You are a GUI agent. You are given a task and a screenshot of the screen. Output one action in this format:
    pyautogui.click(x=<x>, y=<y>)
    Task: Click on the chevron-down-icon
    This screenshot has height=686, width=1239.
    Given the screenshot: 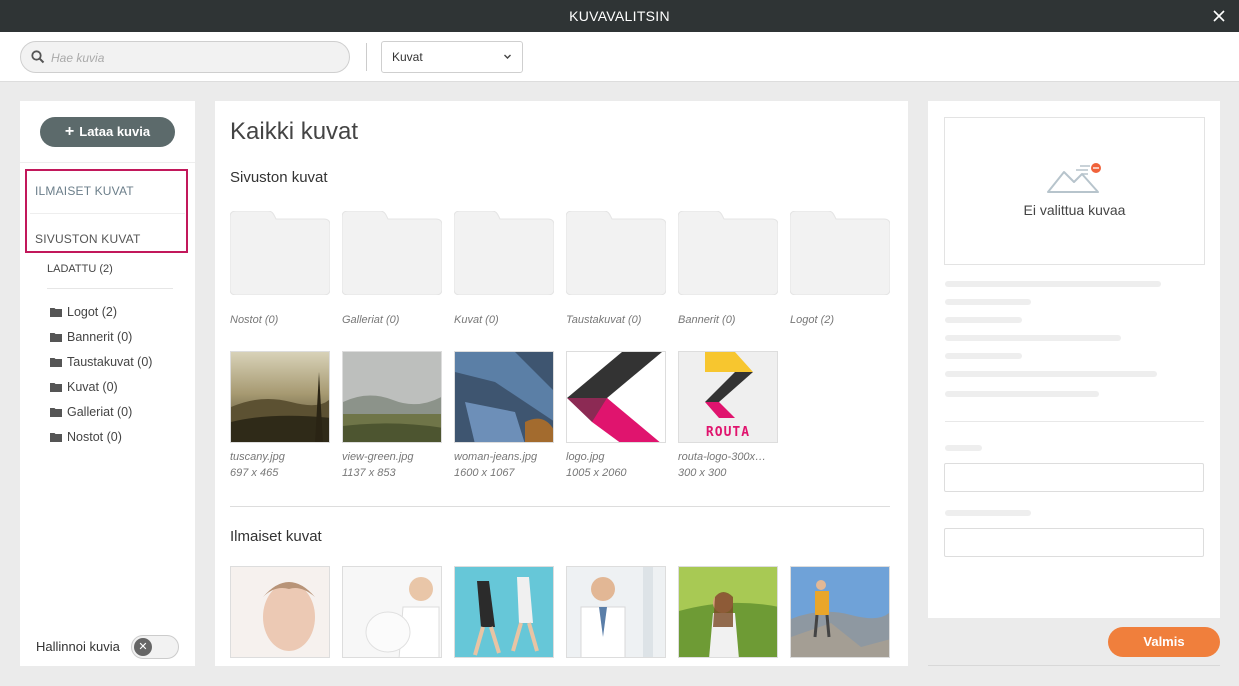 What is the action you would take?
    pyautogui.click(x=507, y=63)
    